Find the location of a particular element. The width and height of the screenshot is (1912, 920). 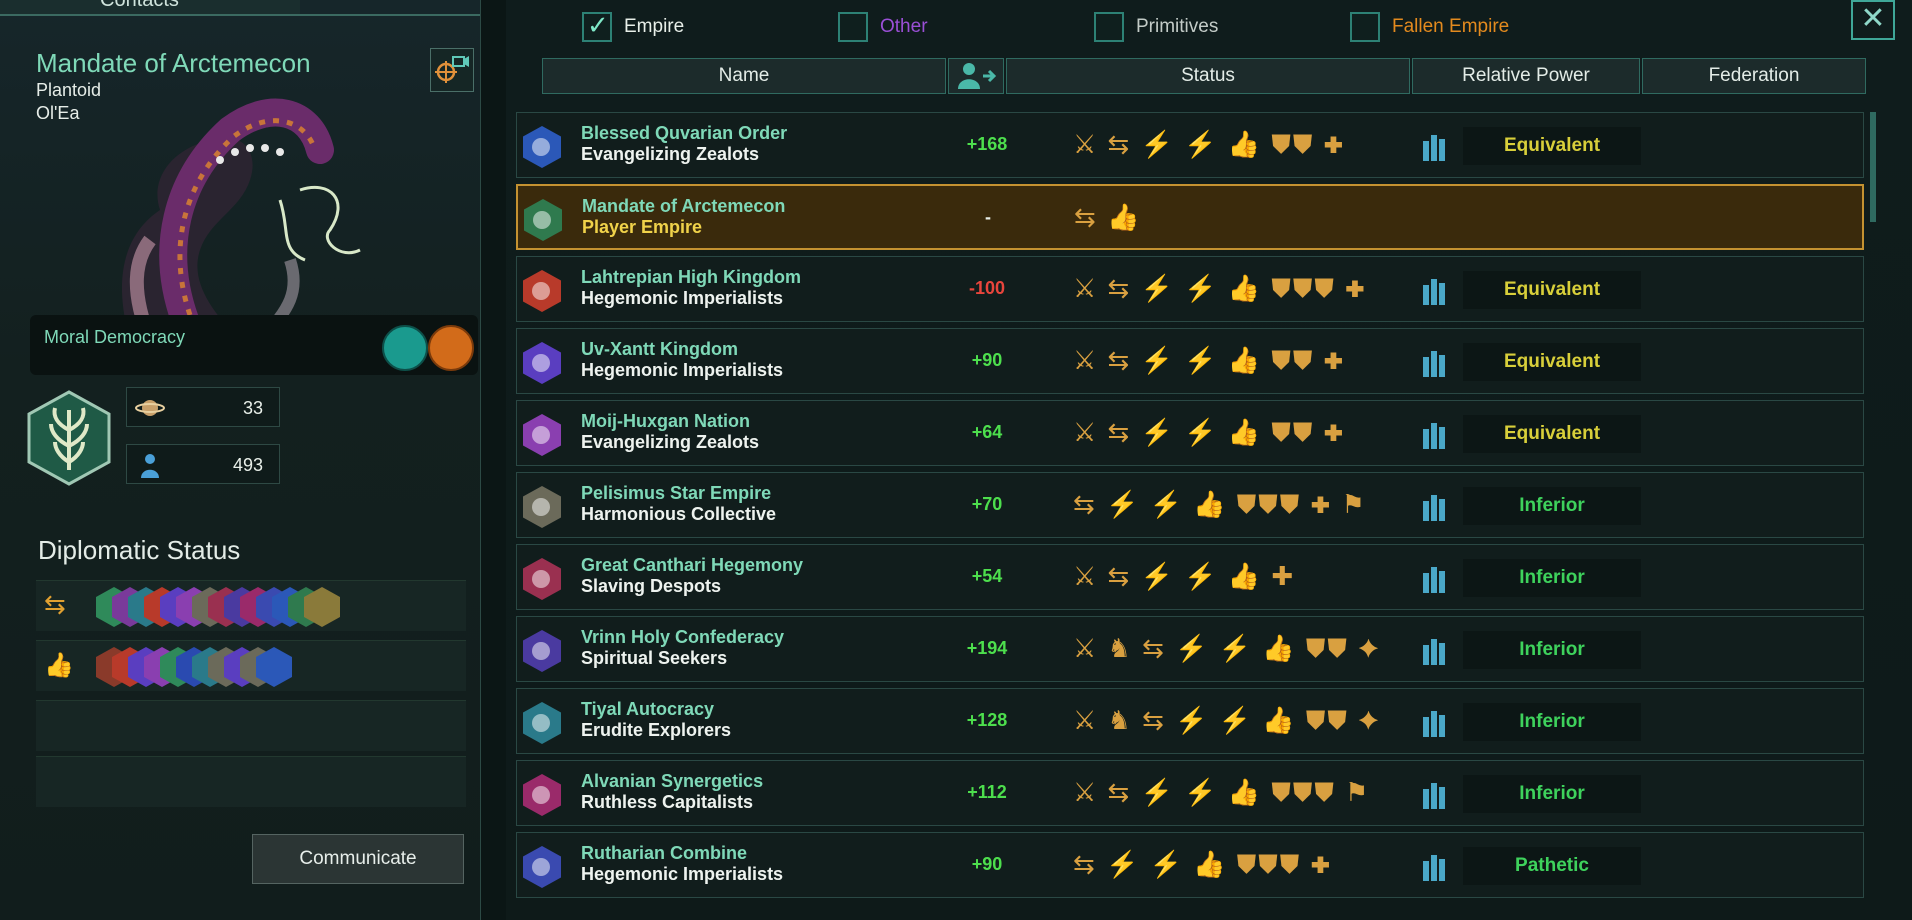

diplomatic-status-title: Diplomatic Status is located at coordinates (139, 550).